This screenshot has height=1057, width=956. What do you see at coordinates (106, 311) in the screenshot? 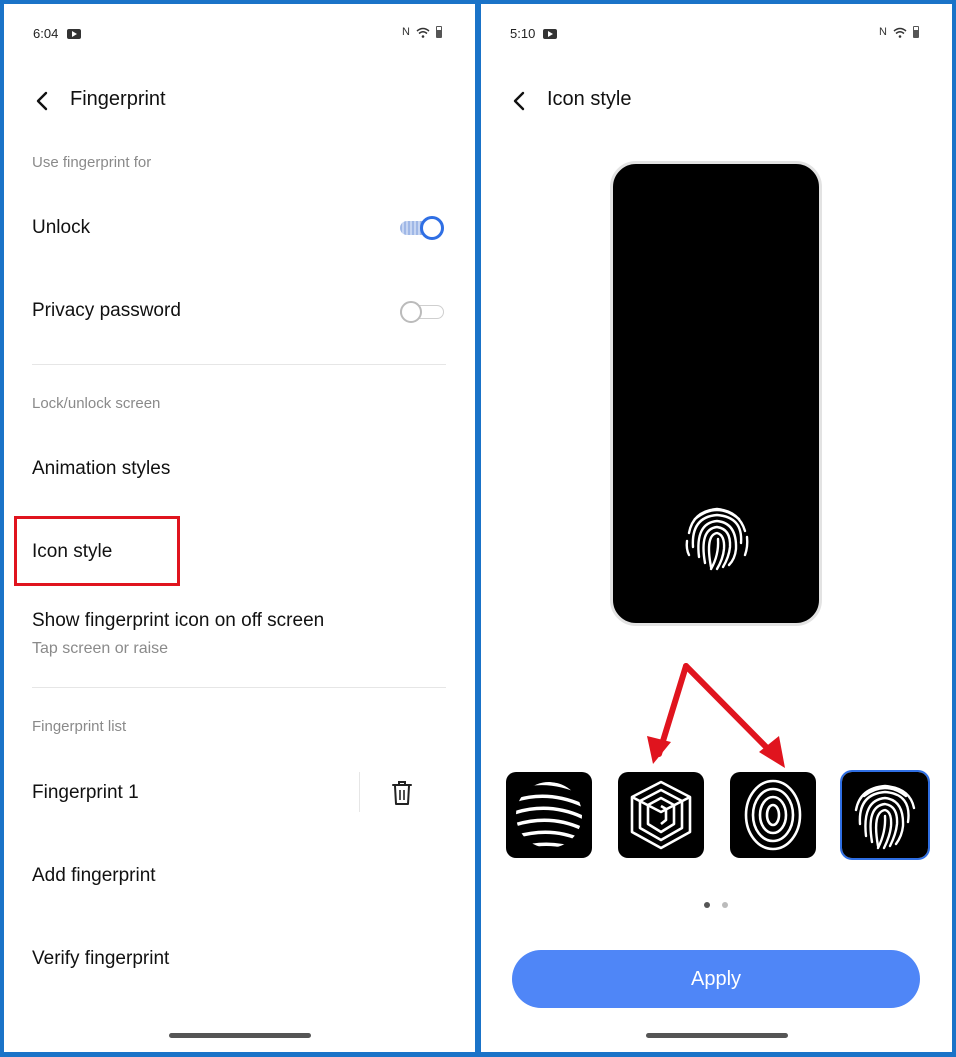
I see `privacy-password-label: Privacy password` at bounding box center [106, 311].